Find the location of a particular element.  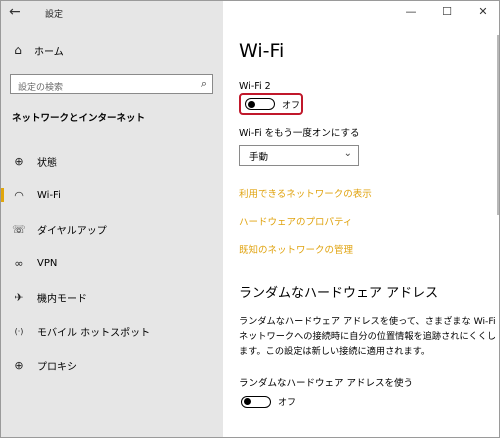

wifi-icon: ◠ is located at coordinates (19, 195).